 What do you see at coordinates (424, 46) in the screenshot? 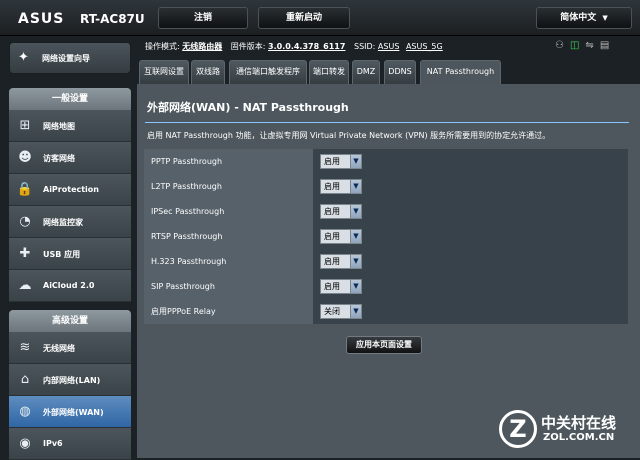
I see `ssid-link-2: ASUS_5G` at bounding box center [424, 46].